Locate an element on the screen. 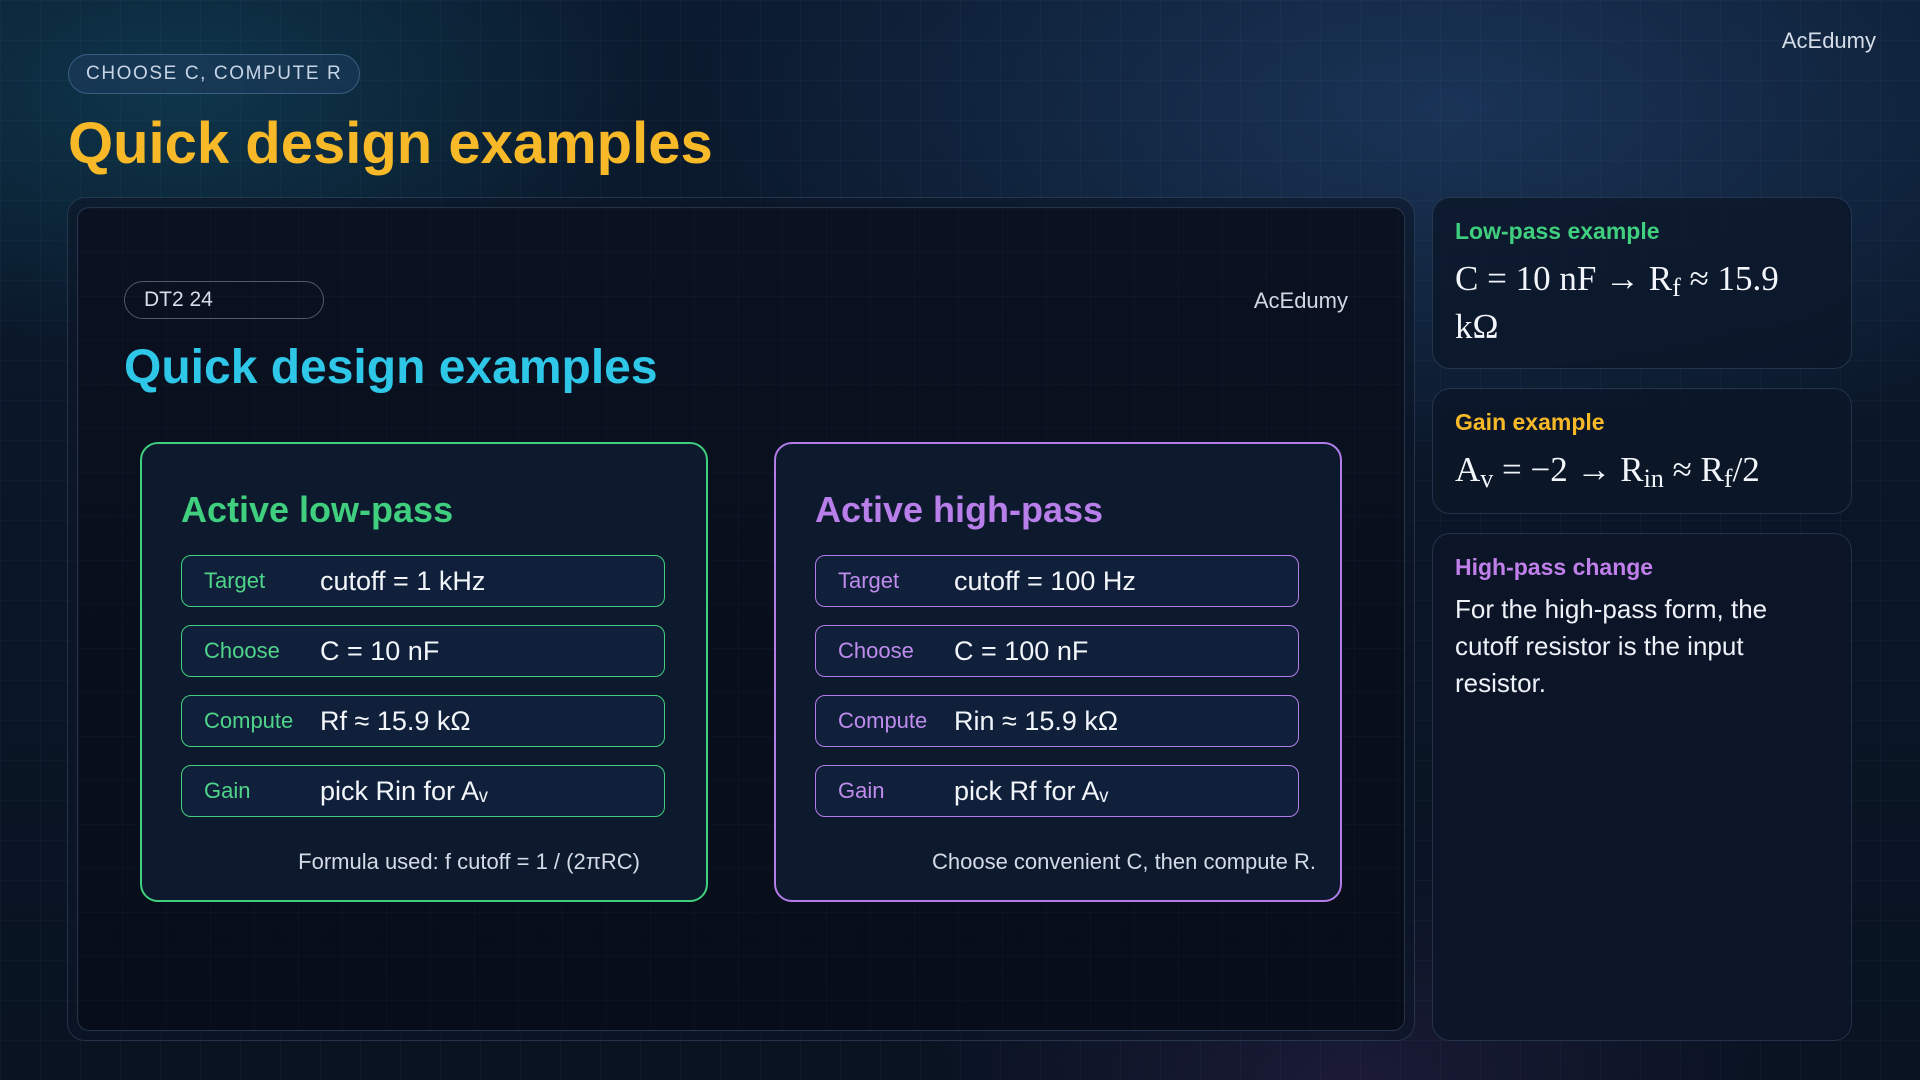 This screenshot has height=1080, width=1920. brand-logo-text: AcEdumy is located at coordinates (1828, 40).